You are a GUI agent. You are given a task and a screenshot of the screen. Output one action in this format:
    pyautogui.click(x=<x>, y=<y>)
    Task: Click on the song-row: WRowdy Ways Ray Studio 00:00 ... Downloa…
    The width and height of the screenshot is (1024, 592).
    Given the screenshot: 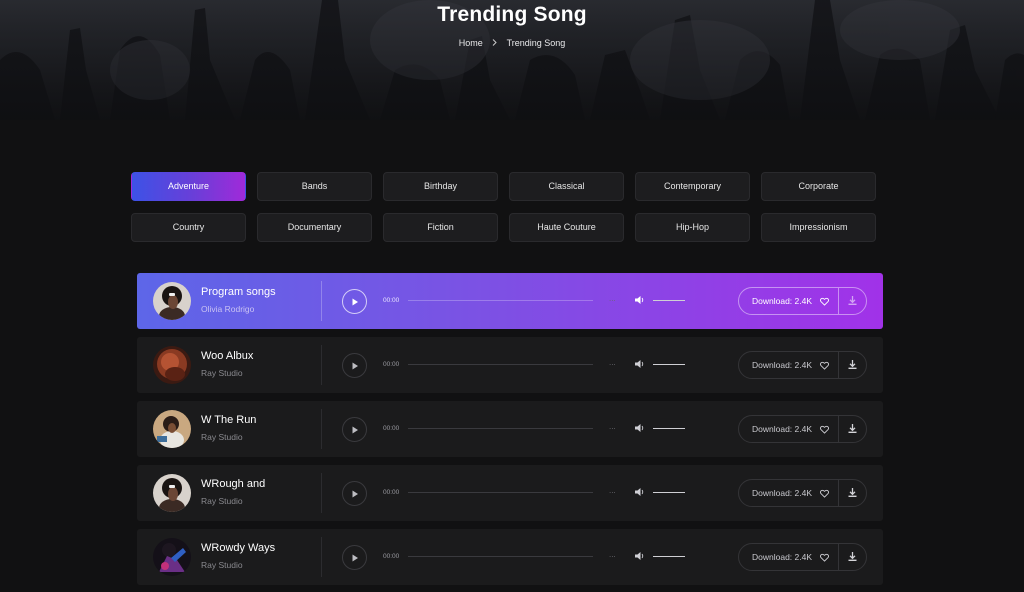 What is the action you would take?
    pyautogui.click(x=510, y=557)
    